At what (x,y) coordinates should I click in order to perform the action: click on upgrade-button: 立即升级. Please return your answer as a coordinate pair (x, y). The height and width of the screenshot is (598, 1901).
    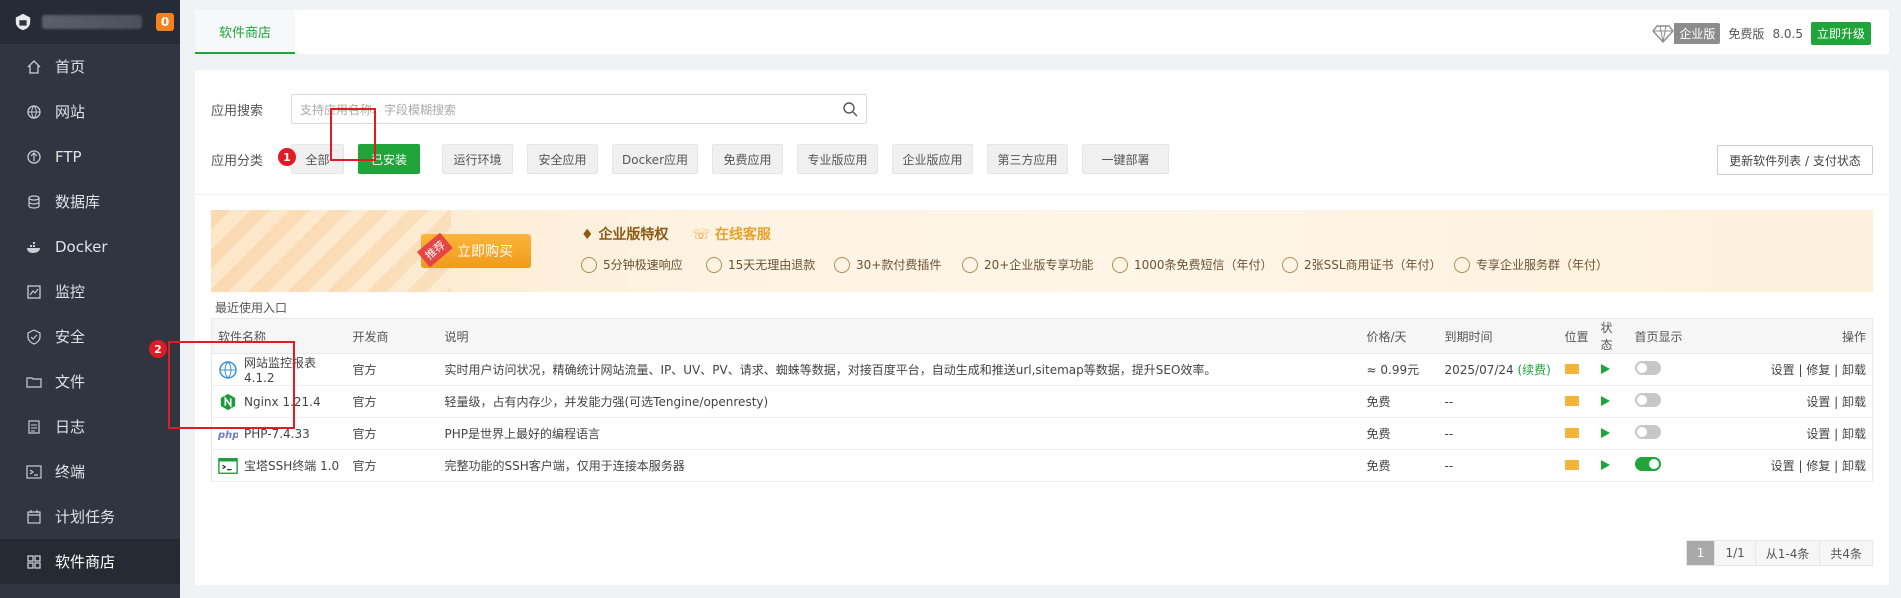
    Looking at the image, I should click on (1840, 33).